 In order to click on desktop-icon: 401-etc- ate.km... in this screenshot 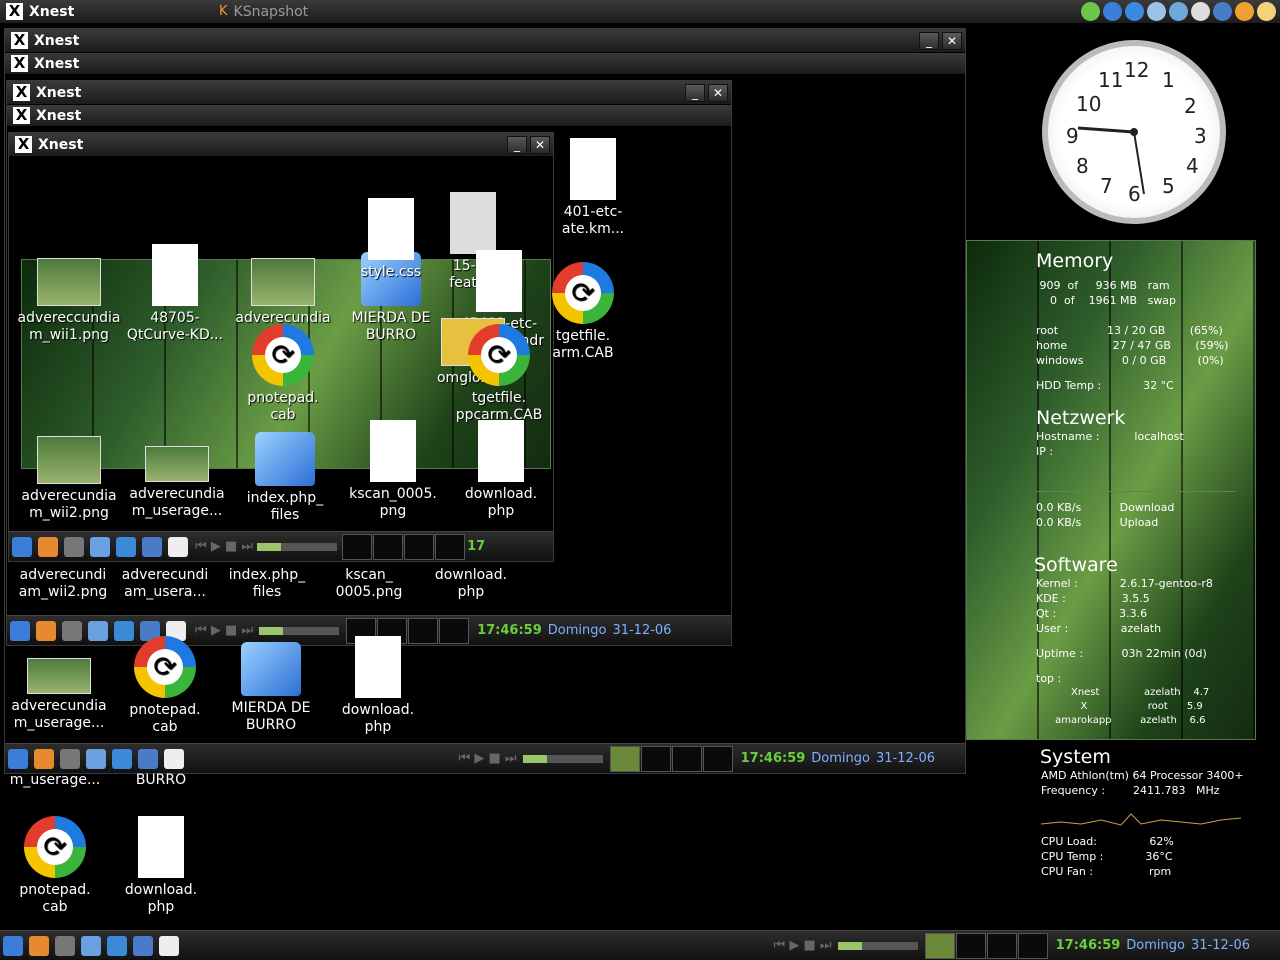, I will do `click(593, 188)`.